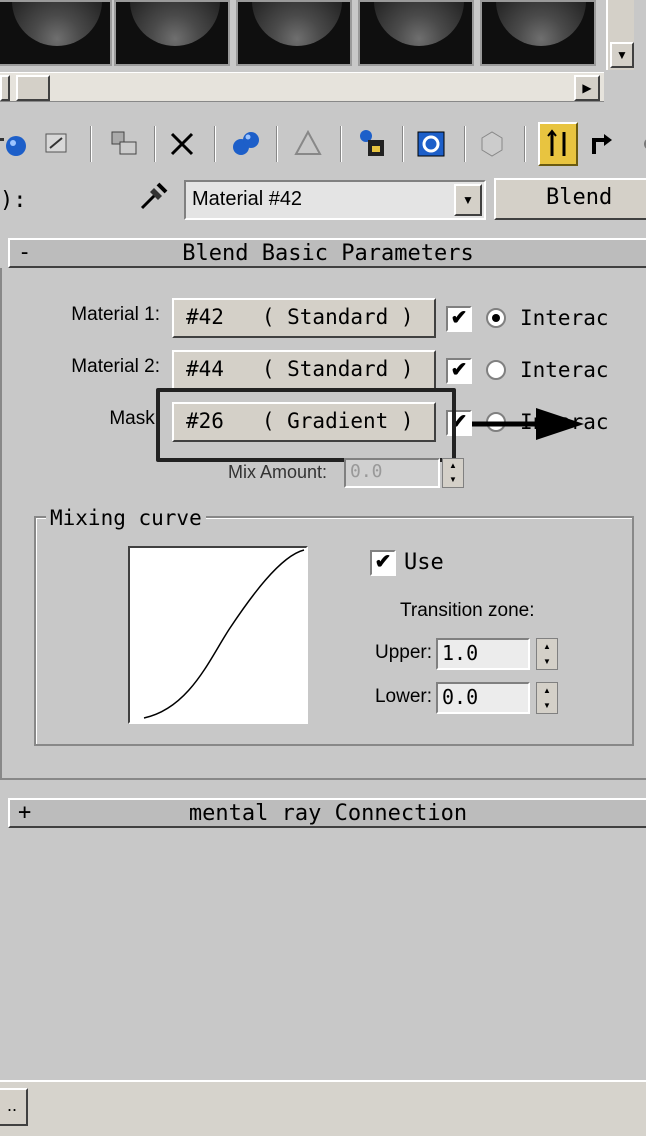 Image resolution: width=646 pixels, height=1136 pixels. Describe the element at coordinates (13, 200) in the screenshot. I see `name-row-label: ):` at that location.